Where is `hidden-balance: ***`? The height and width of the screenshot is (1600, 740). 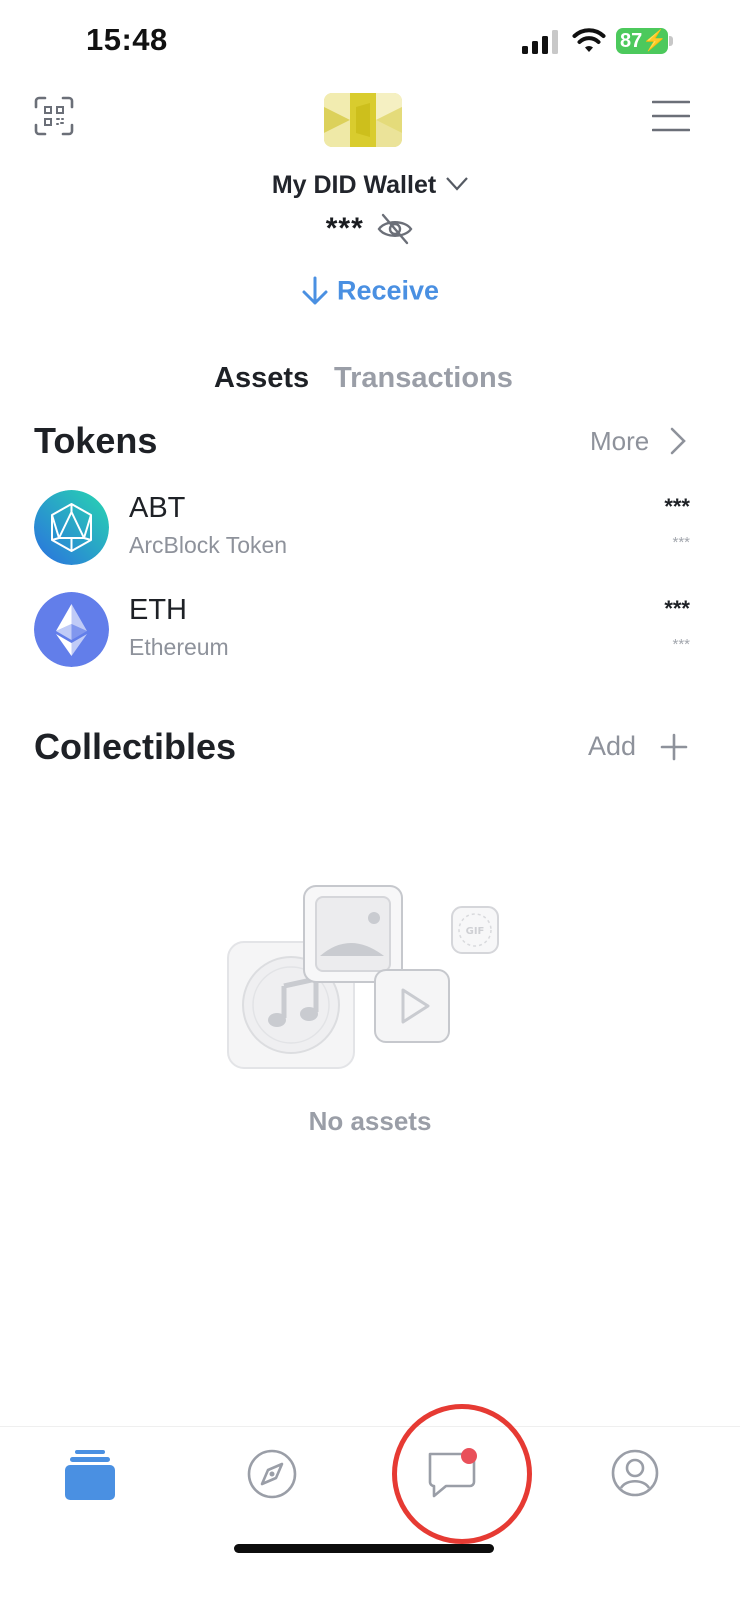
hidden-balance: *** is located at coordinates (344, 228).